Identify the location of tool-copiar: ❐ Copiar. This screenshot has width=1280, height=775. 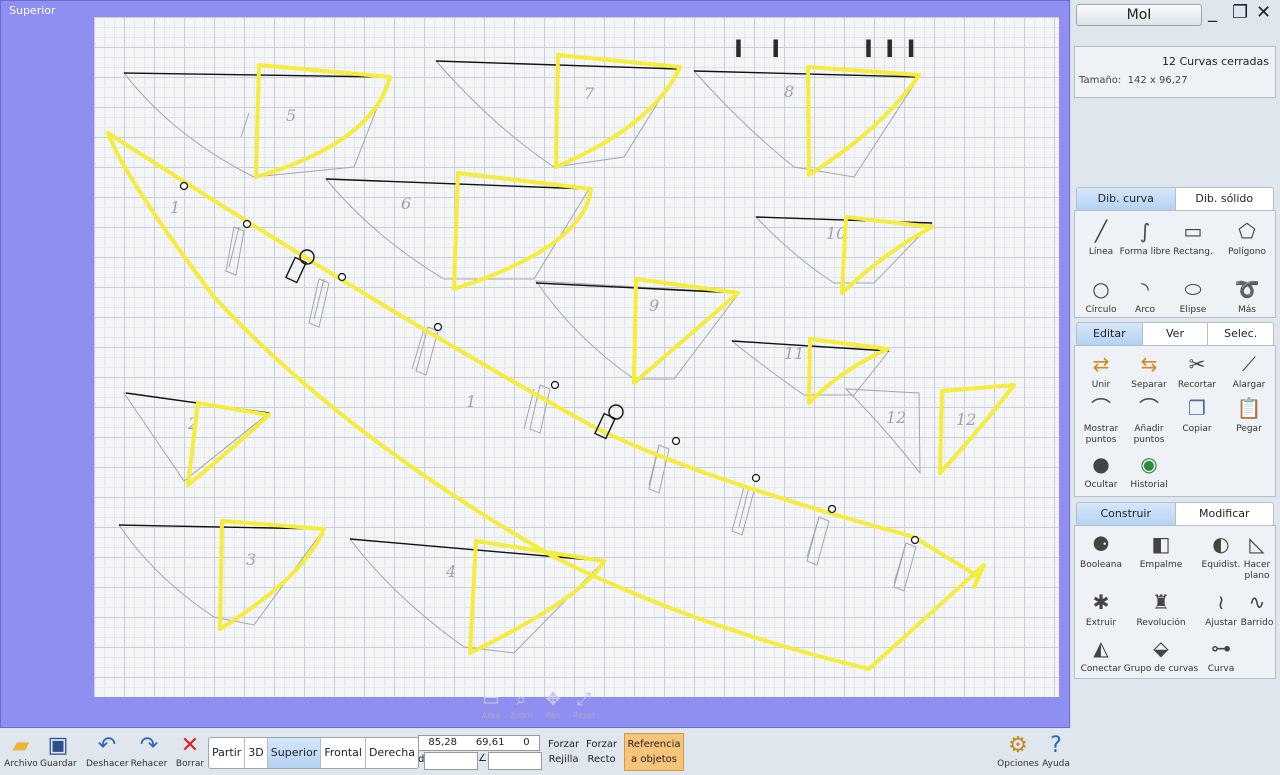
(1197, 414).